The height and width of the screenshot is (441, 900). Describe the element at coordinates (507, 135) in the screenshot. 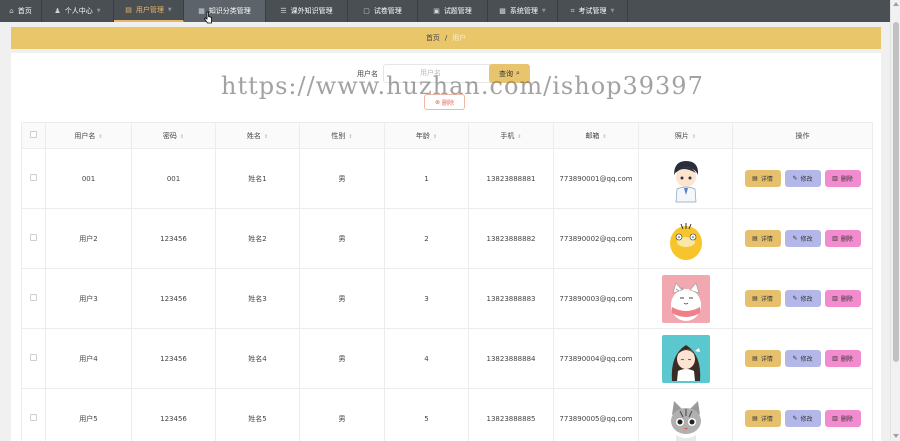

I see `column-header-label: 手机` at that location.